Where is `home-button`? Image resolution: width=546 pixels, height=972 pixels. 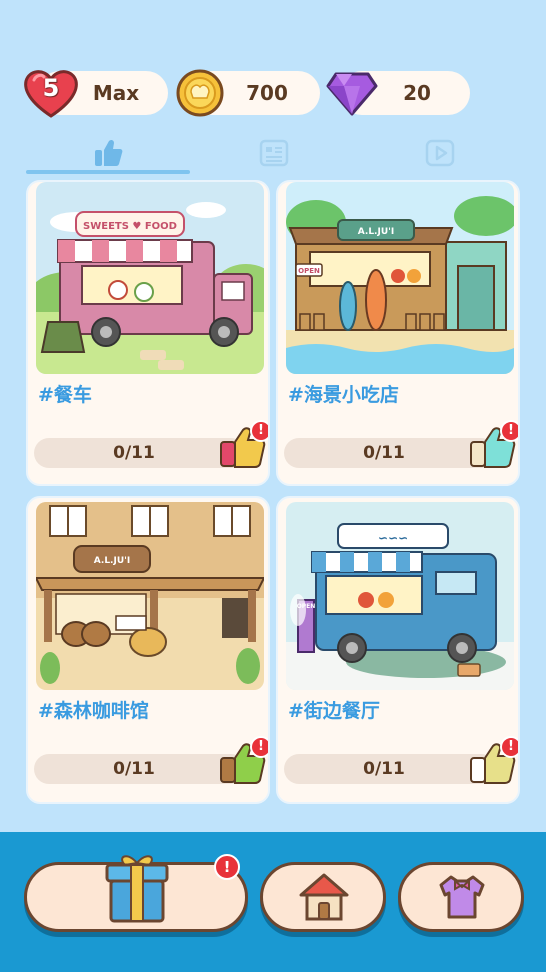
home-button is located at coordinates (323, 897).